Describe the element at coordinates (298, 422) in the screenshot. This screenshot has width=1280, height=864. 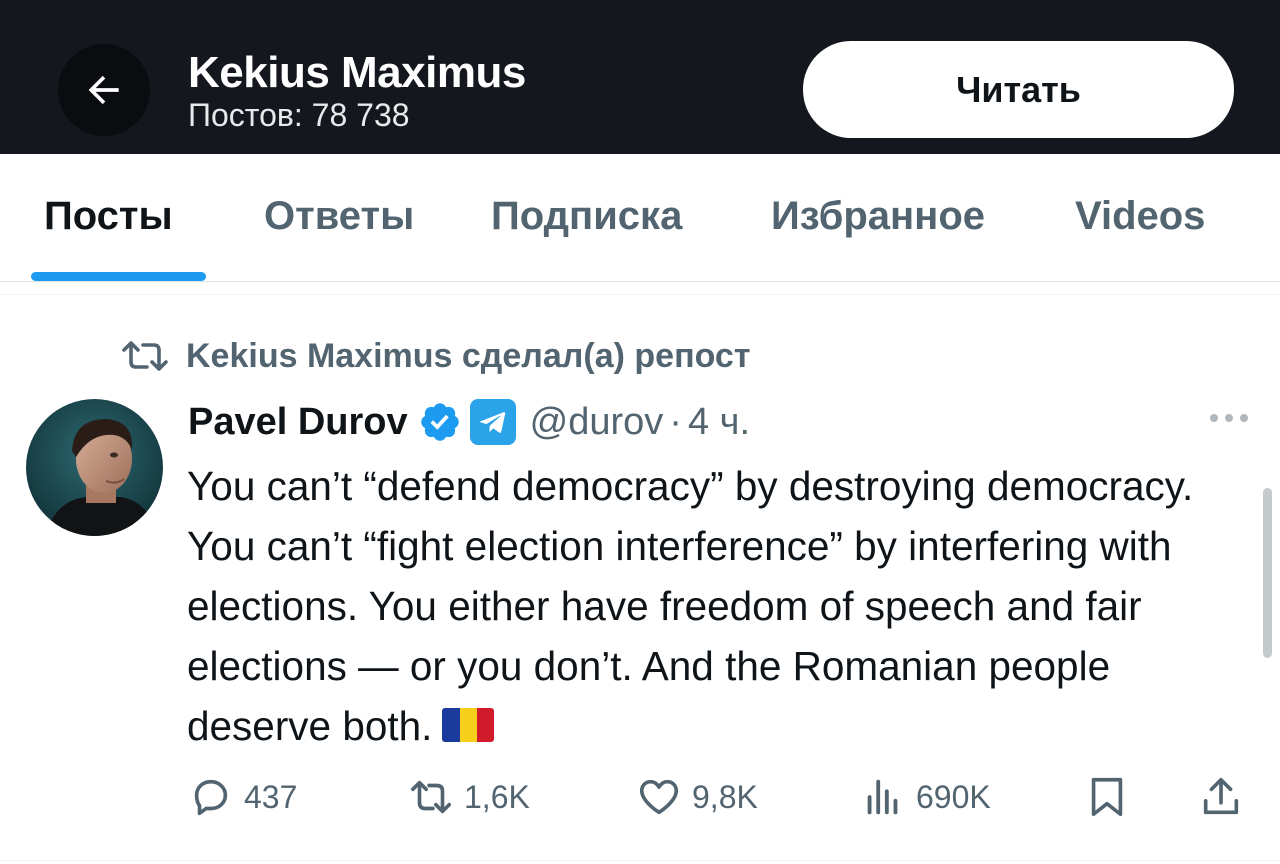
I see `author-name: Pavel Durov` at that location.